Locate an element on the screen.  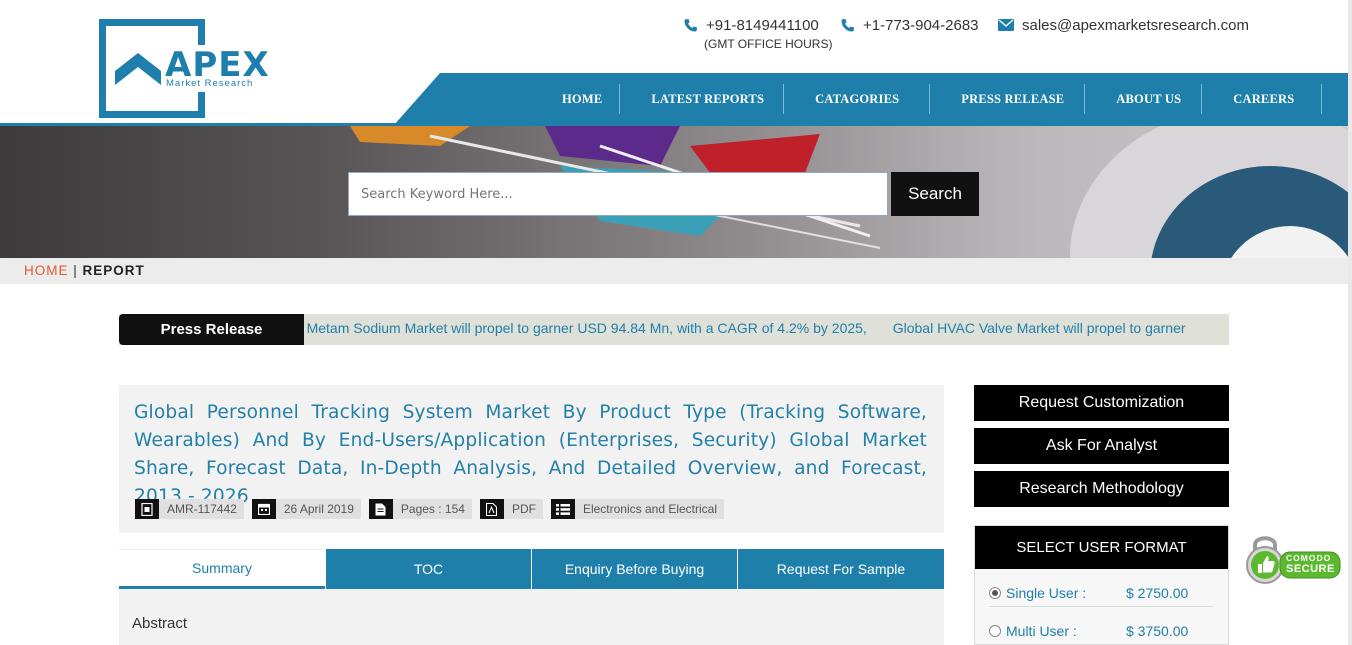
press-release-label: Press Release is located at coordinates (211, 329).